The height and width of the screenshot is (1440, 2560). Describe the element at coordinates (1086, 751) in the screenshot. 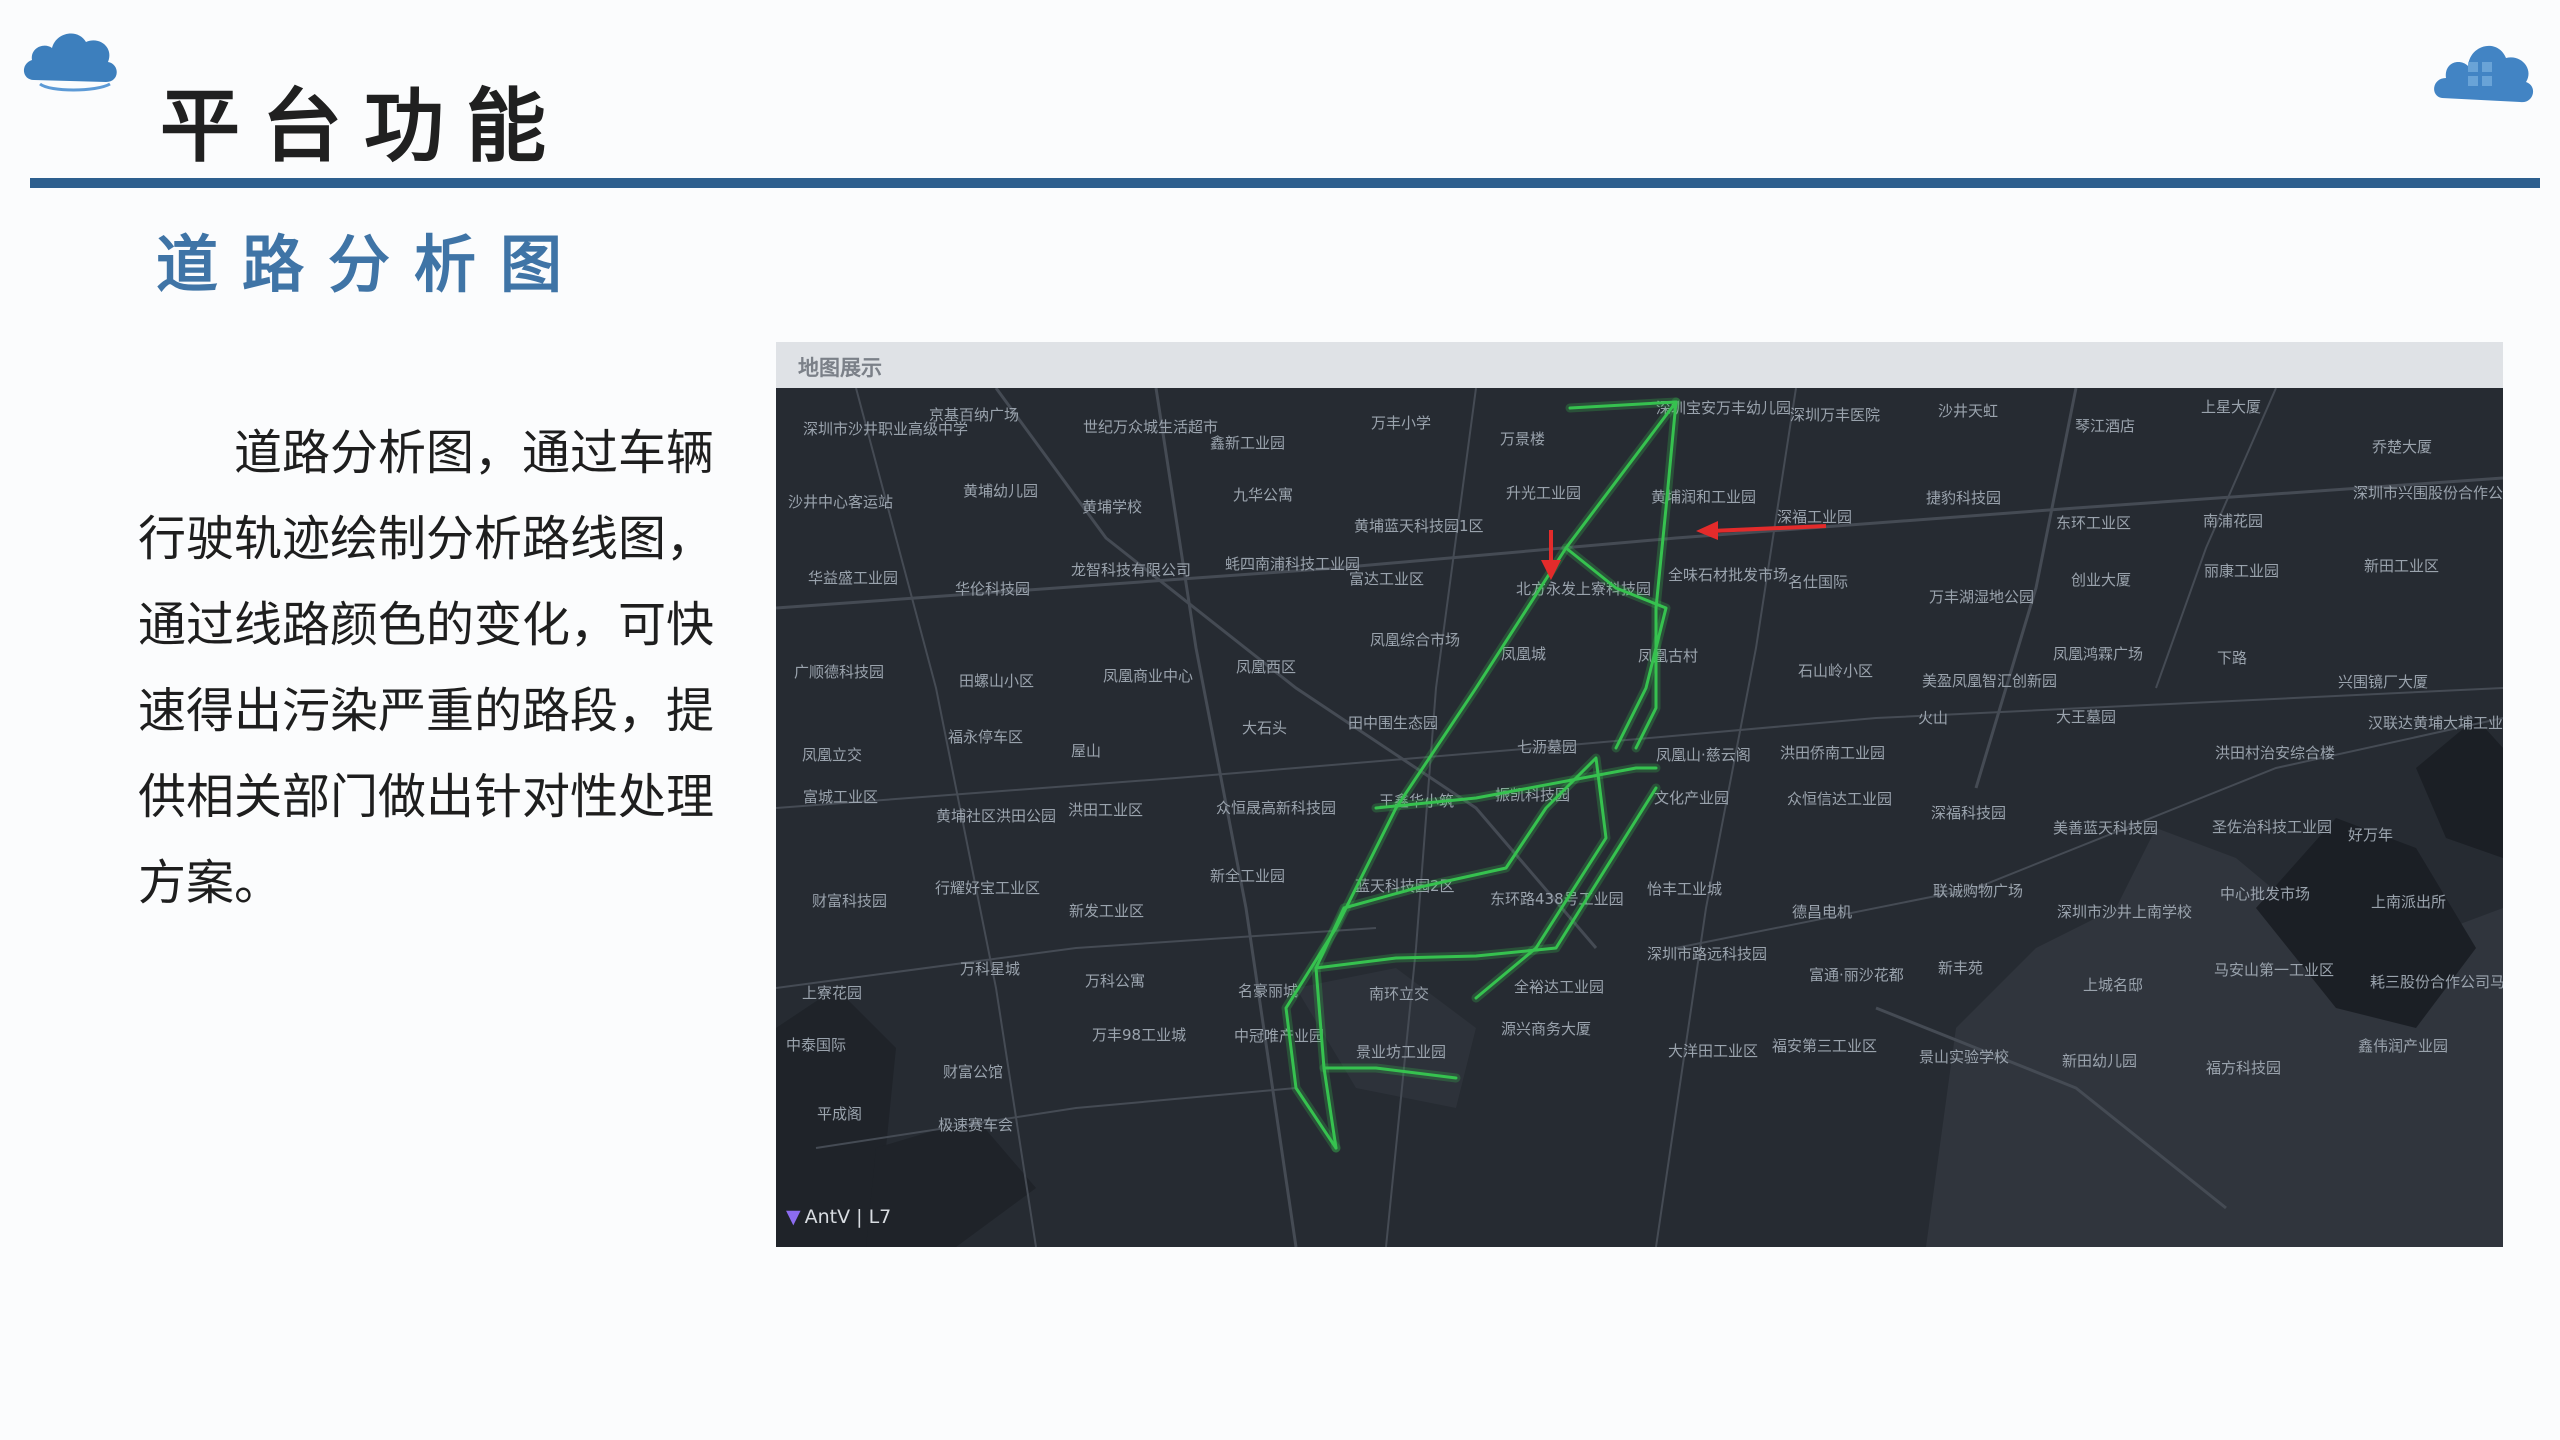

I see `map-place-label: 屋山` at that location.